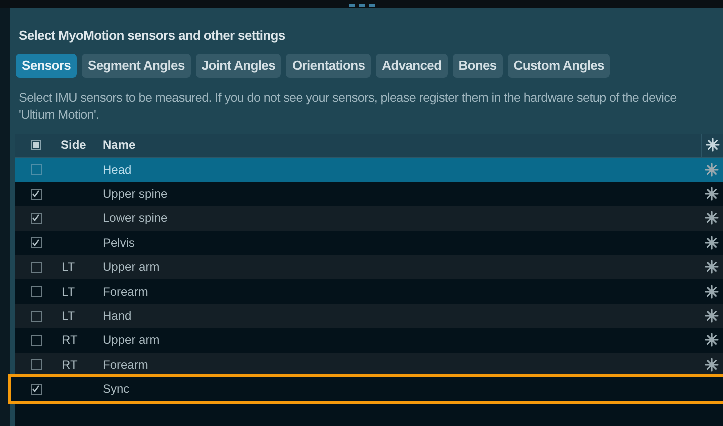  Describe the element at coordinates (239, 66) in the screenshot. I see `tab: Joint Angles` at that location.